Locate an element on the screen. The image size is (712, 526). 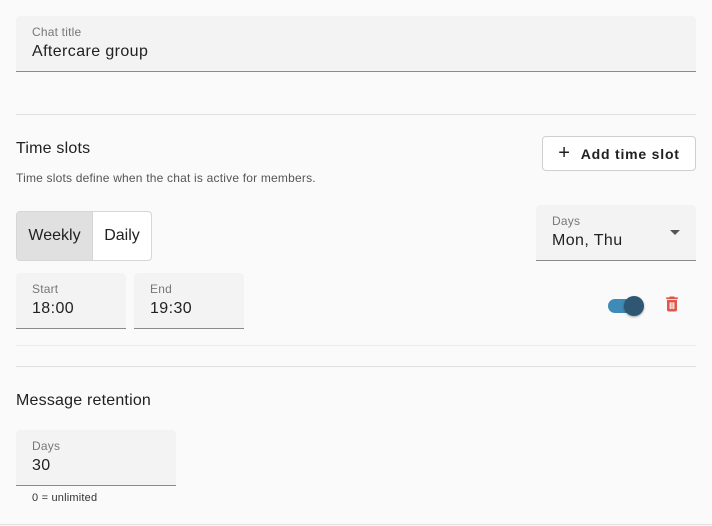
chat-title-value: Aftercare group is located at coordinates (90, 52).